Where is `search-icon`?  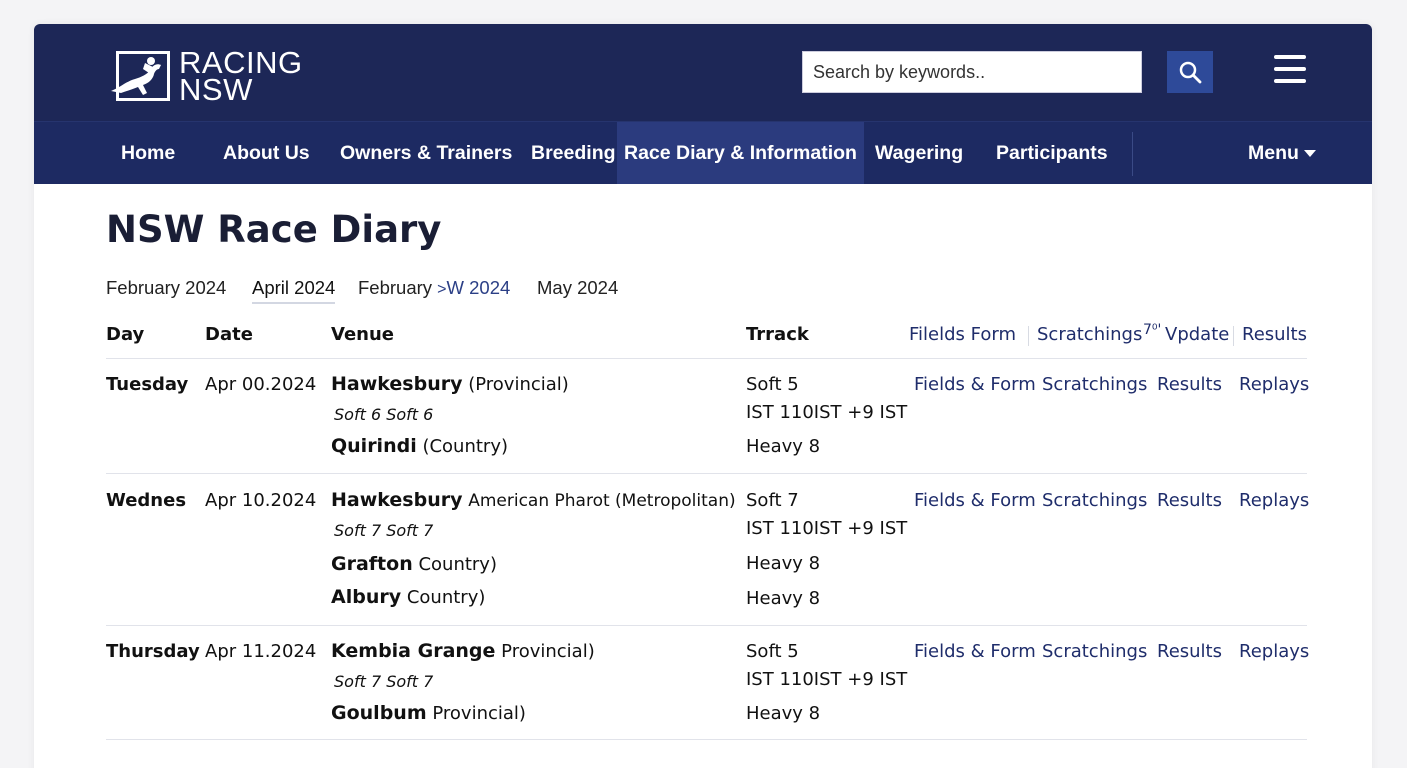
search-icon is located at coordinates (1190, 72).